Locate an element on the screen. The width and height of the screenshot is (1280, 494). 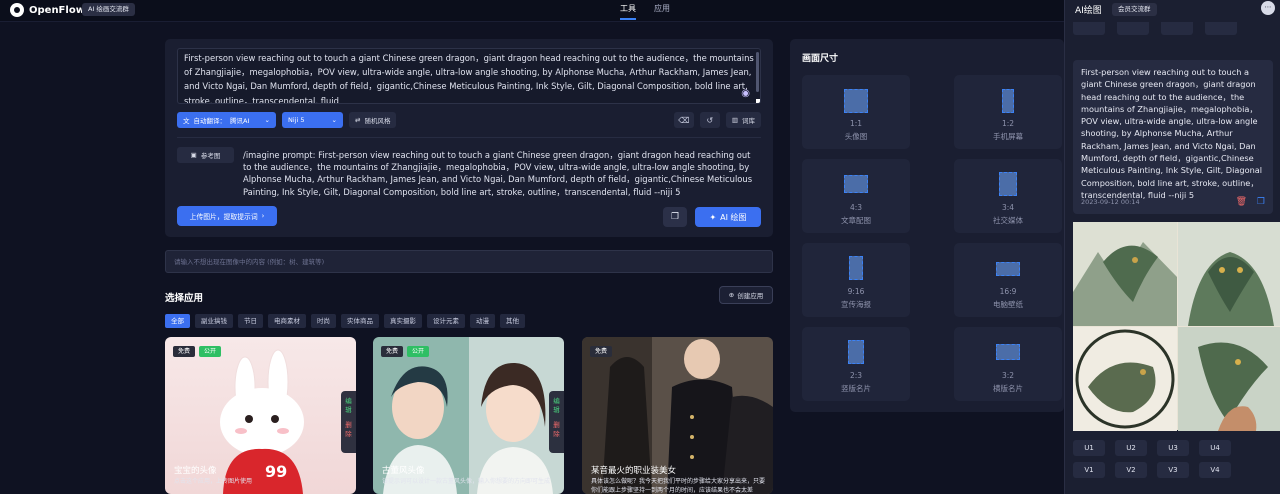
variation-2-button: V2 is located at coordinates (1131, 470).